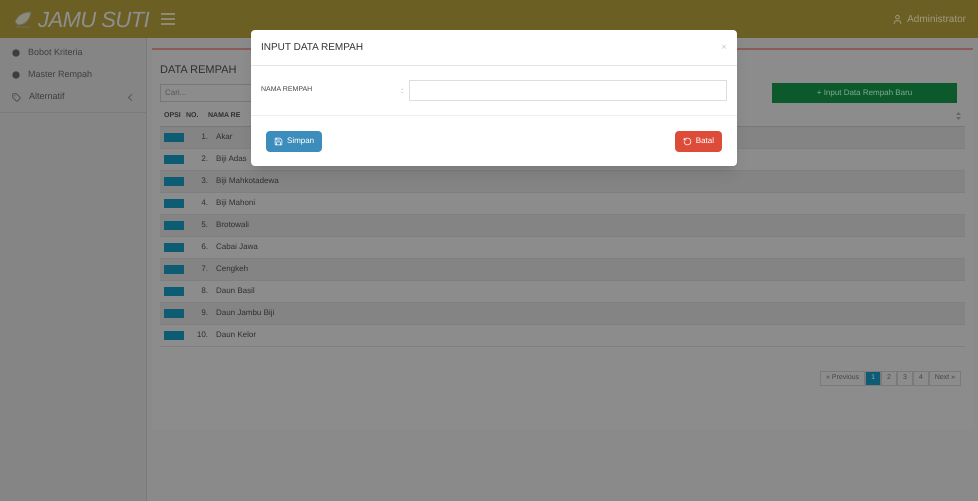 The image size is (978, 501). I want to click on table-cell-text: 2., so click(204, 159).